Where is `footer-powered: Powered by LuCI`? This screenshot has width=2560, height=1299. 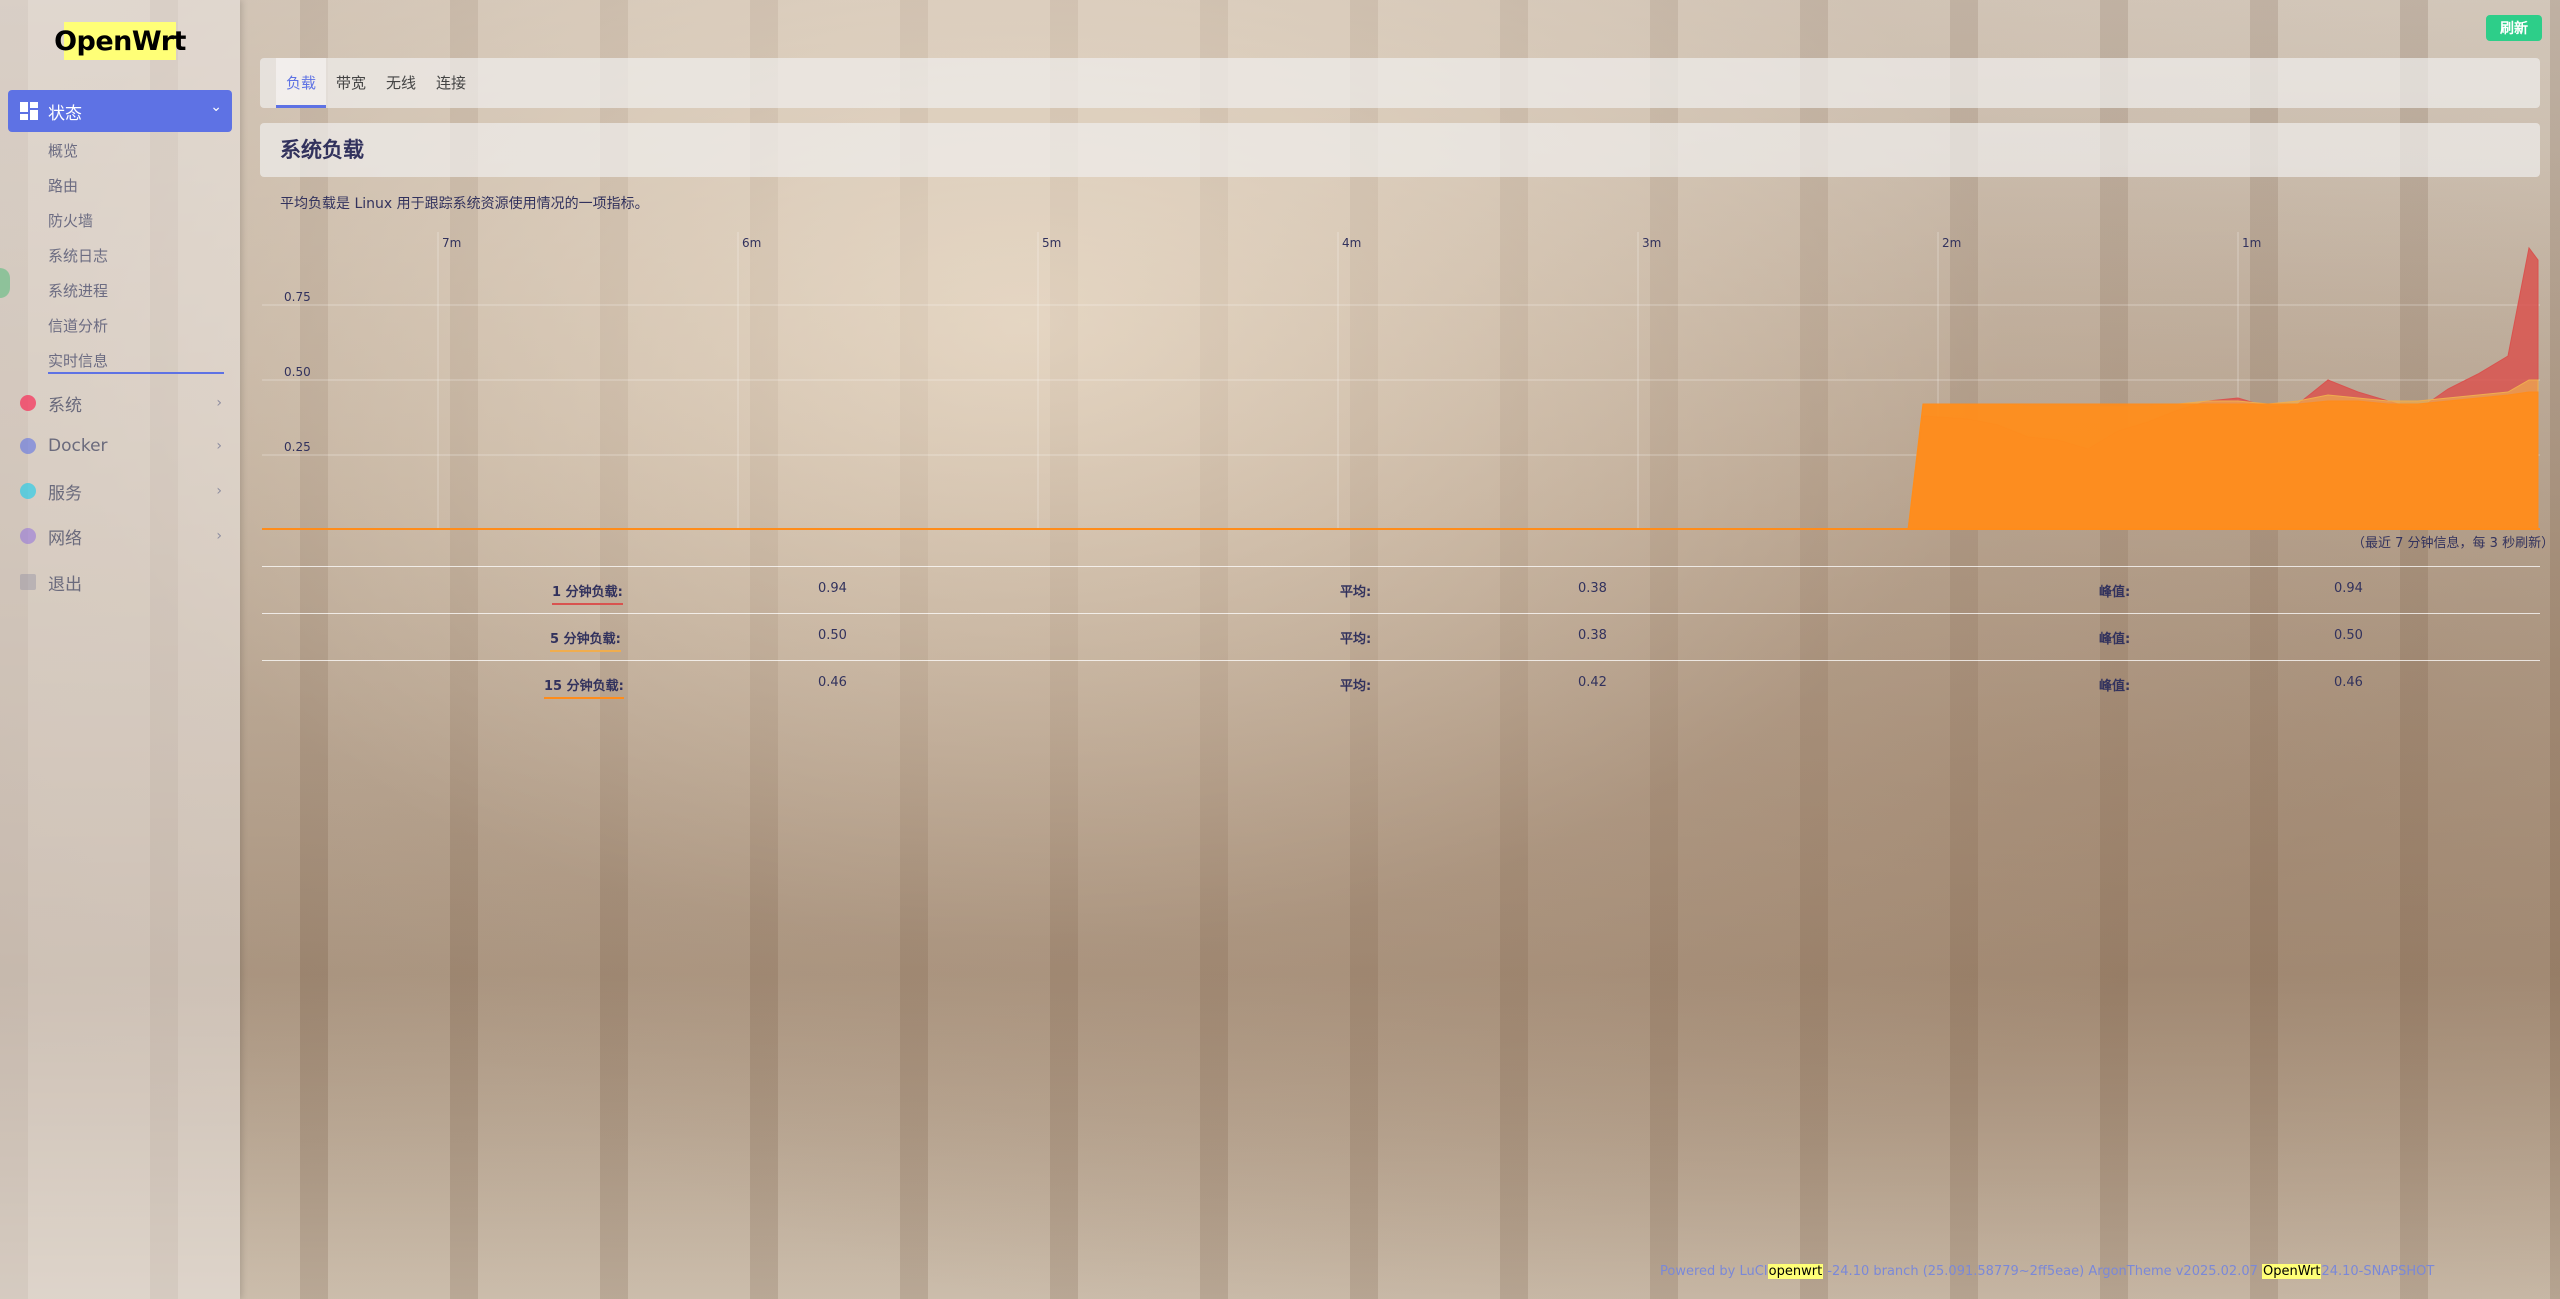 footer-powered: Powered by LuCI is located at coordinates (1714, 1271).